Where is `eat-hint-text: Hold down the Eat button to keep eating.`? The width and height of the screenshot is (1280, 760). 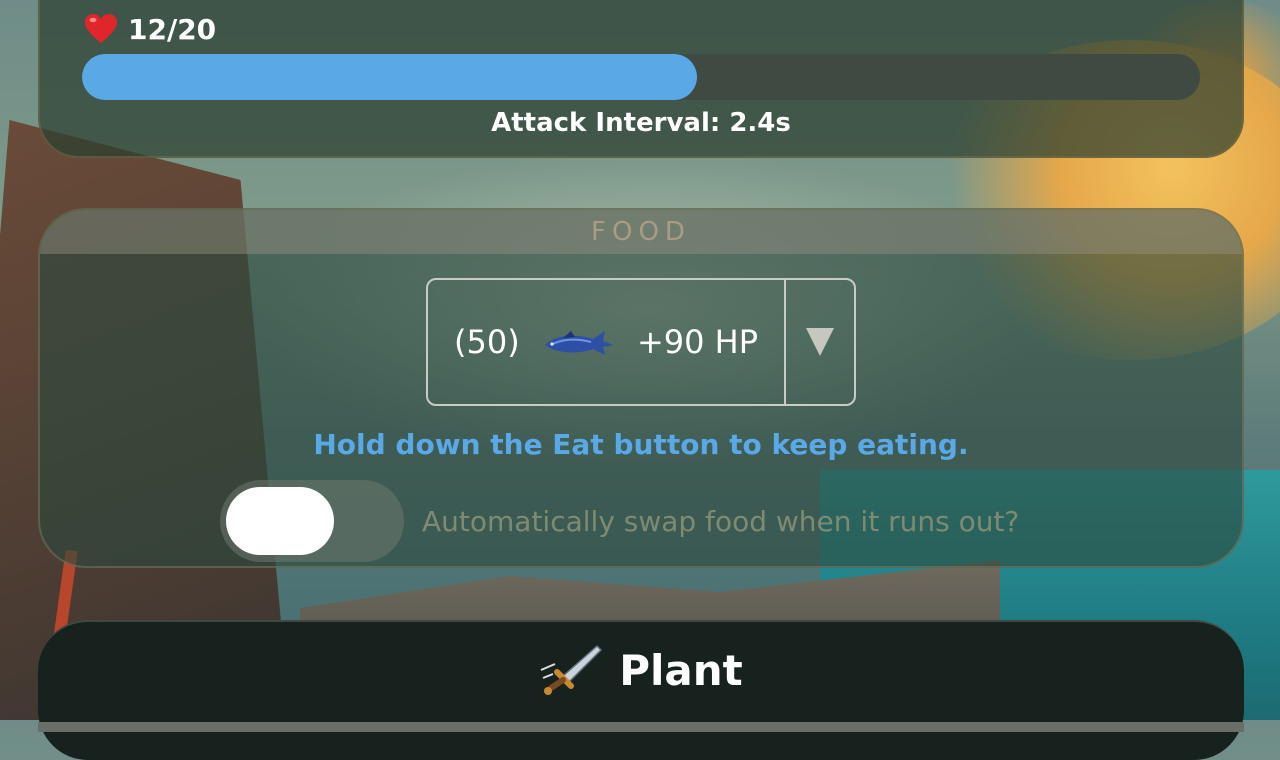
eat-hint-text: Hold down the Eat button to keep eating. is located at coordinates (641, 444).